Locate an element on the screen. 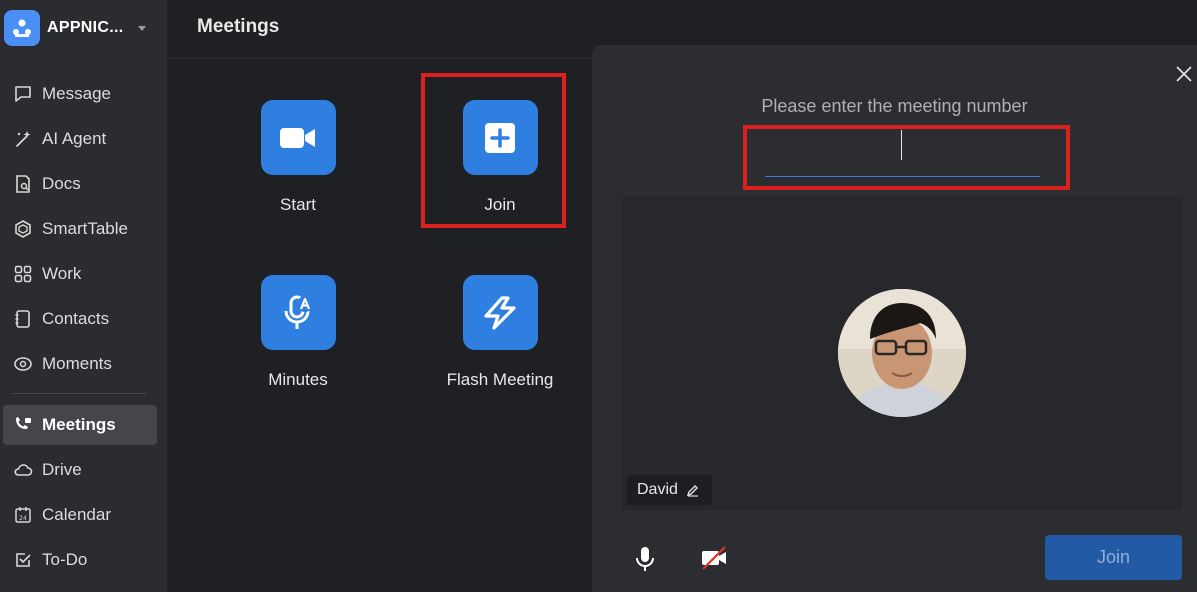 The width and height of the screenshot is (1197, 592). drive-cloud-icon is located at coordinates (23, 470).